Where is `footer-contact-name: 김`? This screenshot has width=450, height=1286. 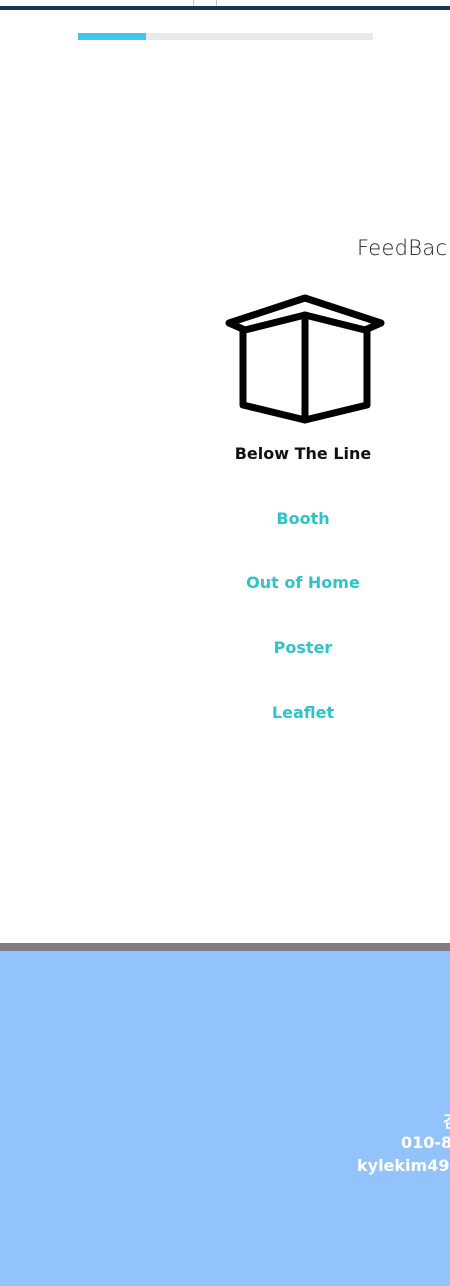
footer-contact-name: 김 is located at coordinates (446, 1122).